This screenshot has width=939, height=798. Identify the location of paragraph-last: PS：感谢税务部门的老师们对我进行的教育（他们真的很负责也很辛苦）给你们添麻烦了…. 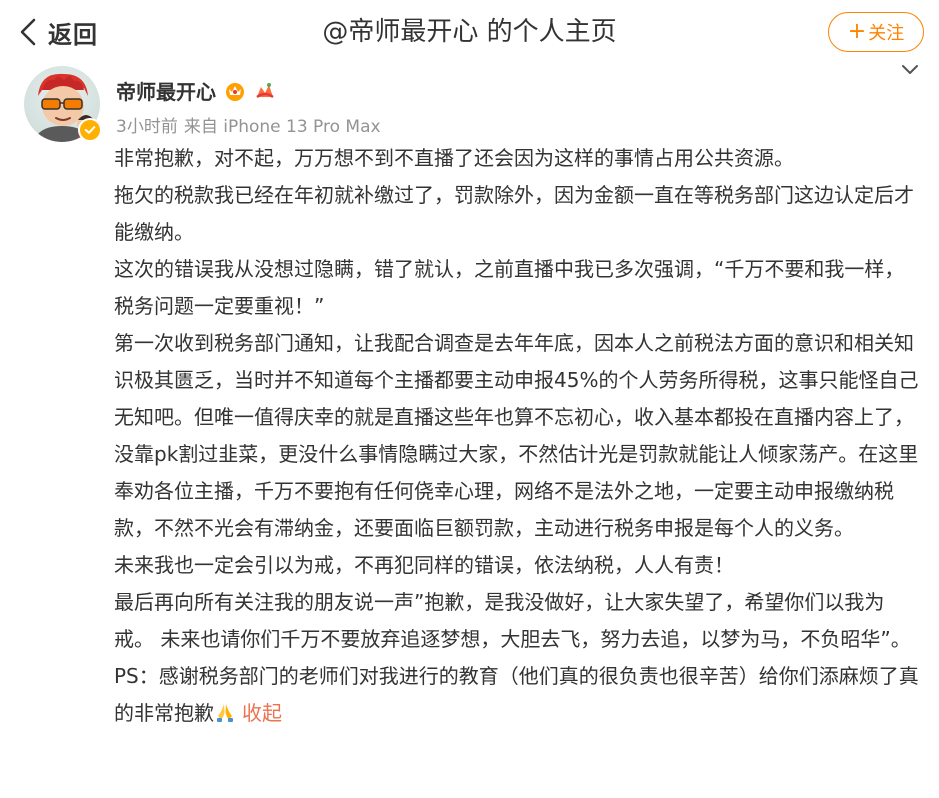
(517, 695).